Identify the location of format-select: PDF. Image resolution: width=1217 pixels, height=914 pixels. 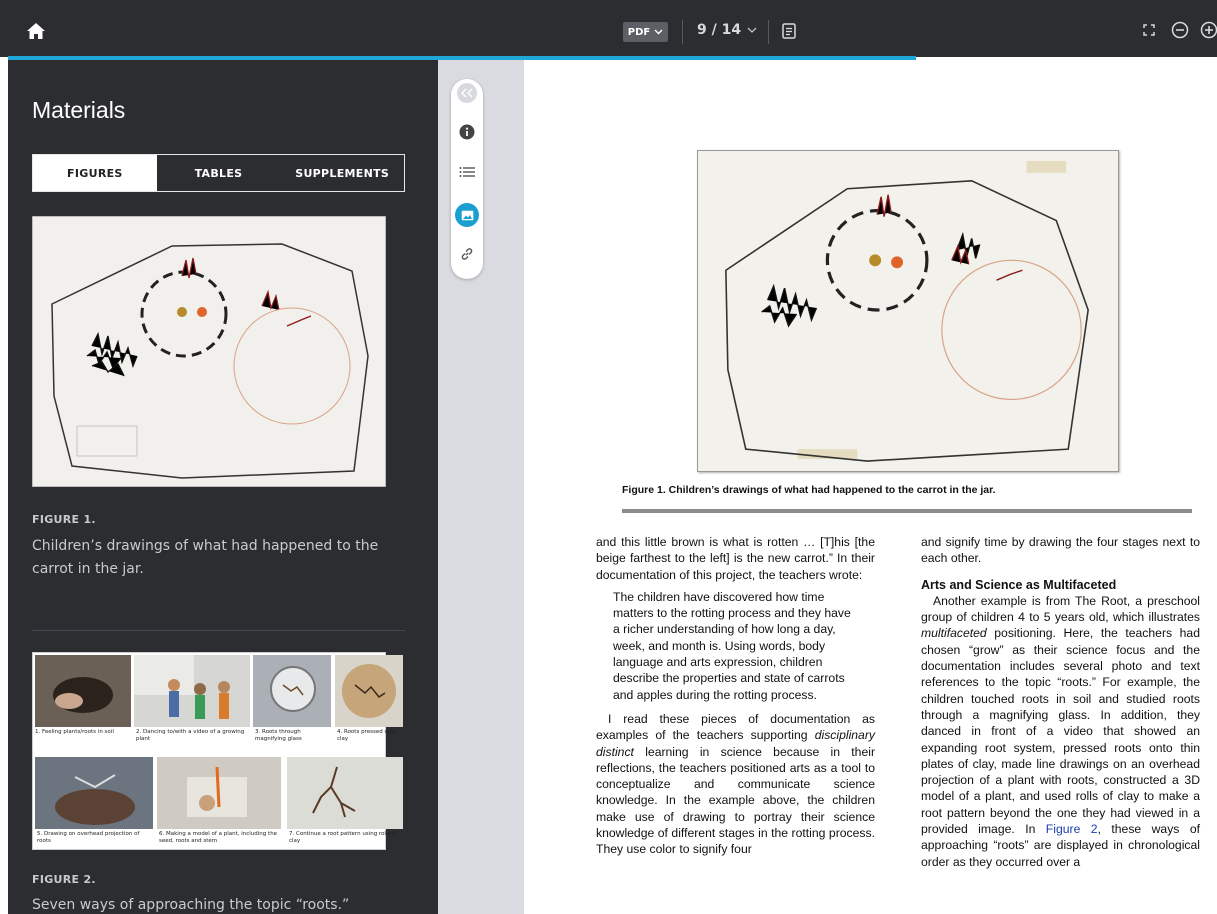
(645, 32).